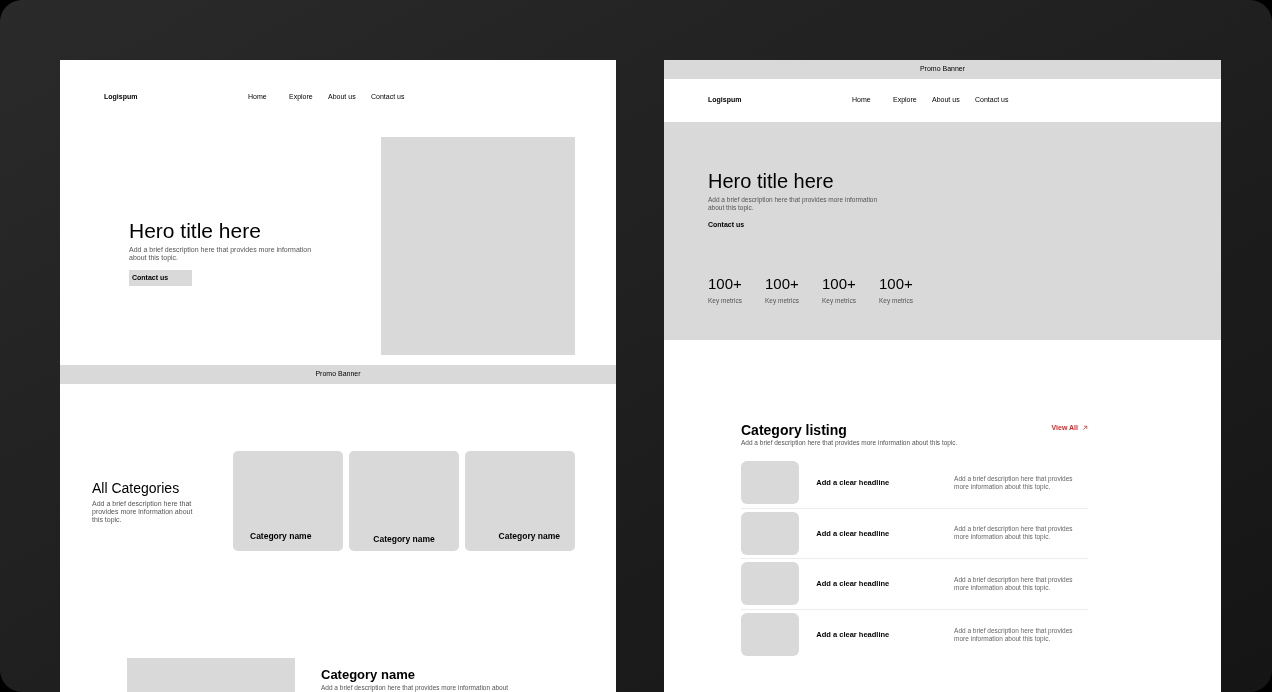 This screenshot has height=692, width=1272. What do you see at coordinates (136, 487) in the screenshot?
I see `section-title: All Categories` at bounding box center [136, 487].